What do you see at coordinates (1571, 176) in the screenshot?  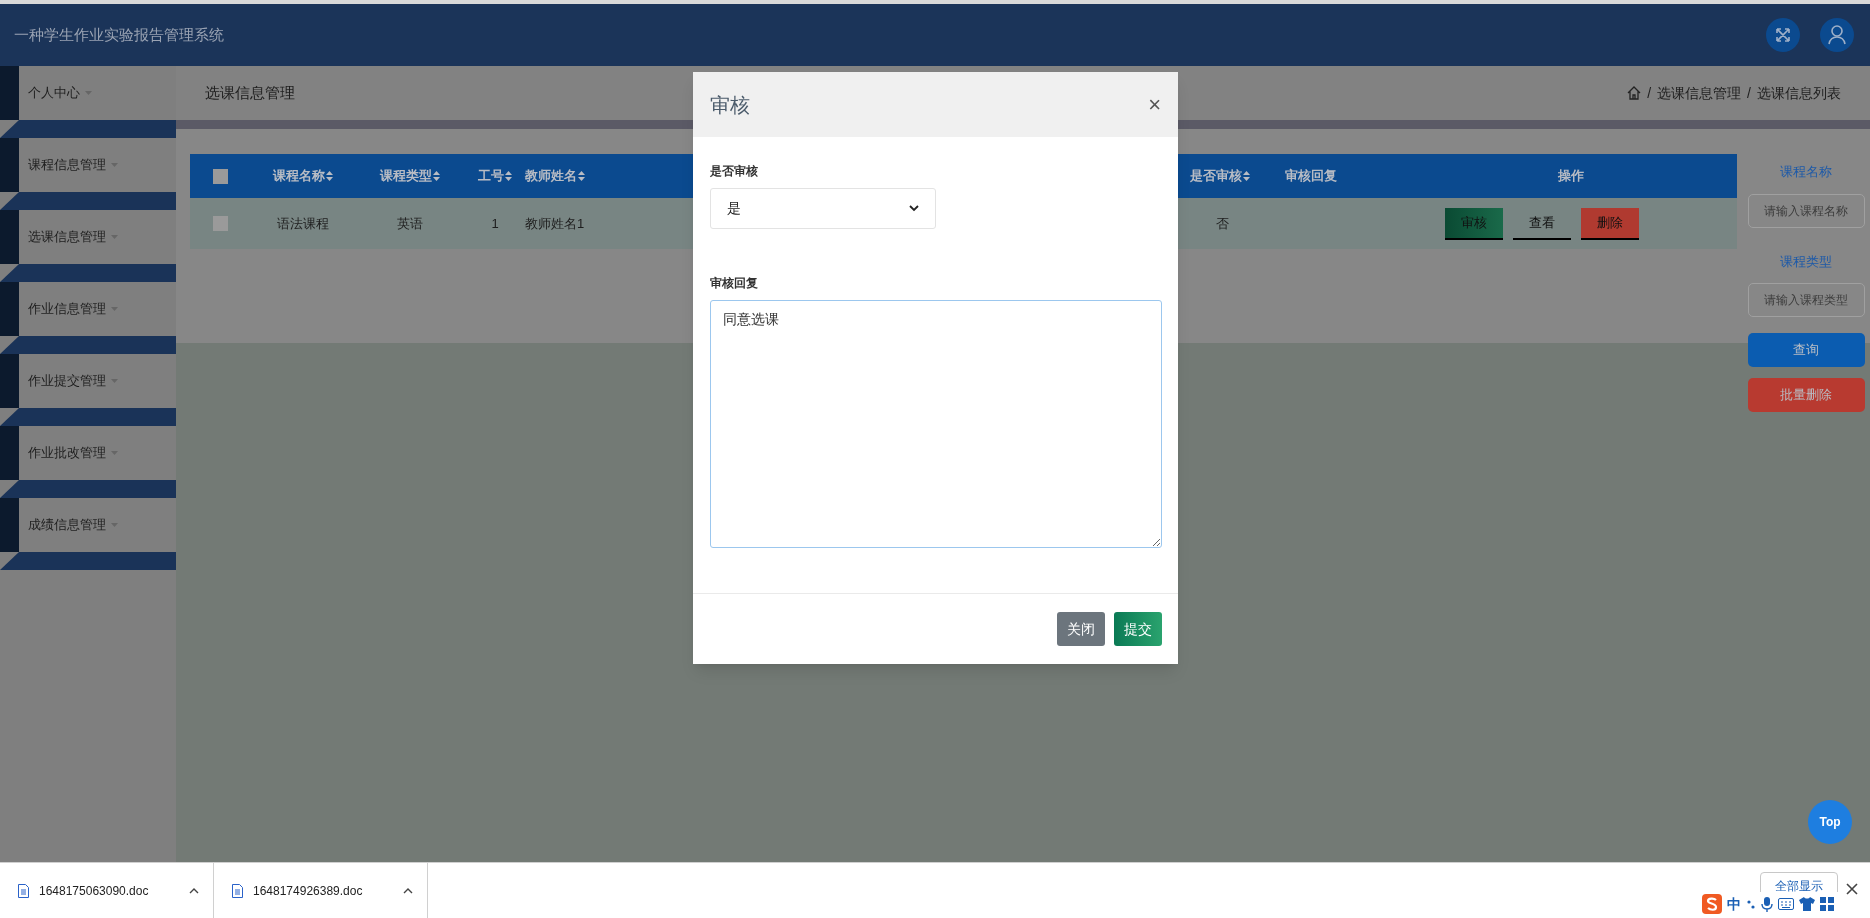 I see `column-header: 操作` at bounding box center [1571, 176].